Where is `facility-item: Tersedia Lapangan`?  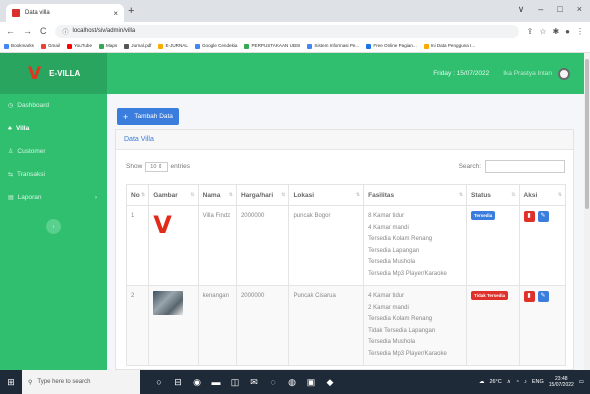 facility-item: Tersedia Lapangan is located at coordinates (394, 250).